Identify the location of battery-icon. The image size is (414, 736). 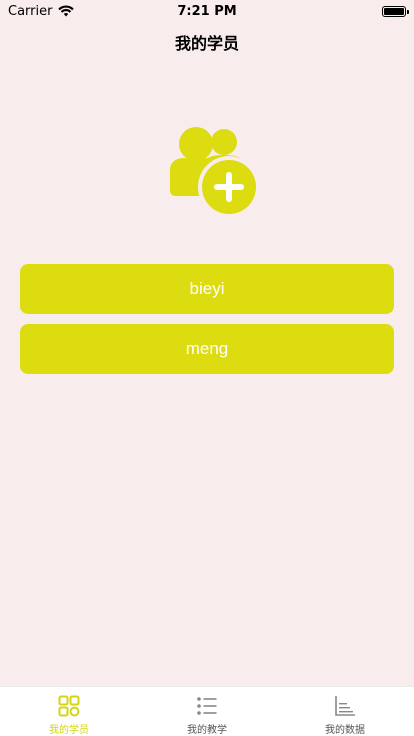
(395, 11).